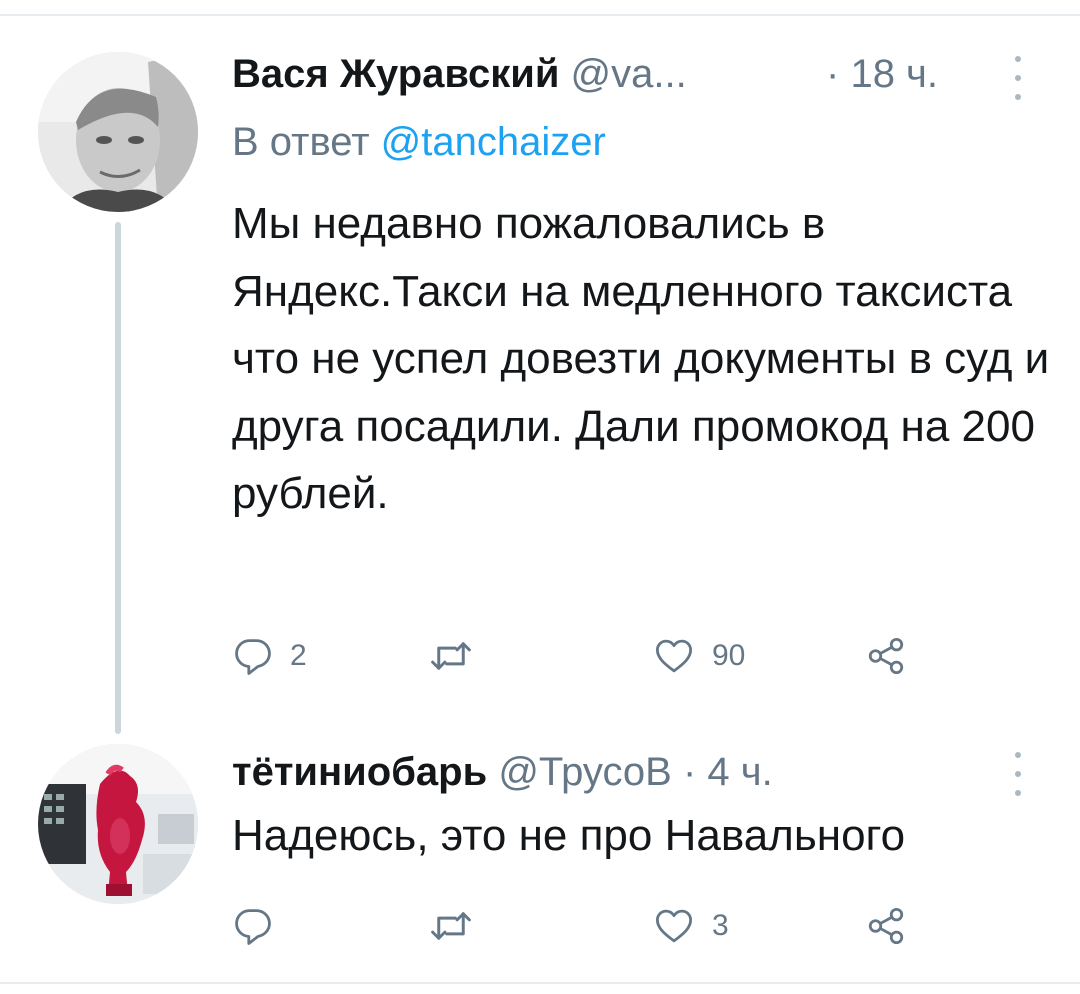 This screenshot has width=1080, height=994. I want to click on like-button: 3, so click(690, 926).